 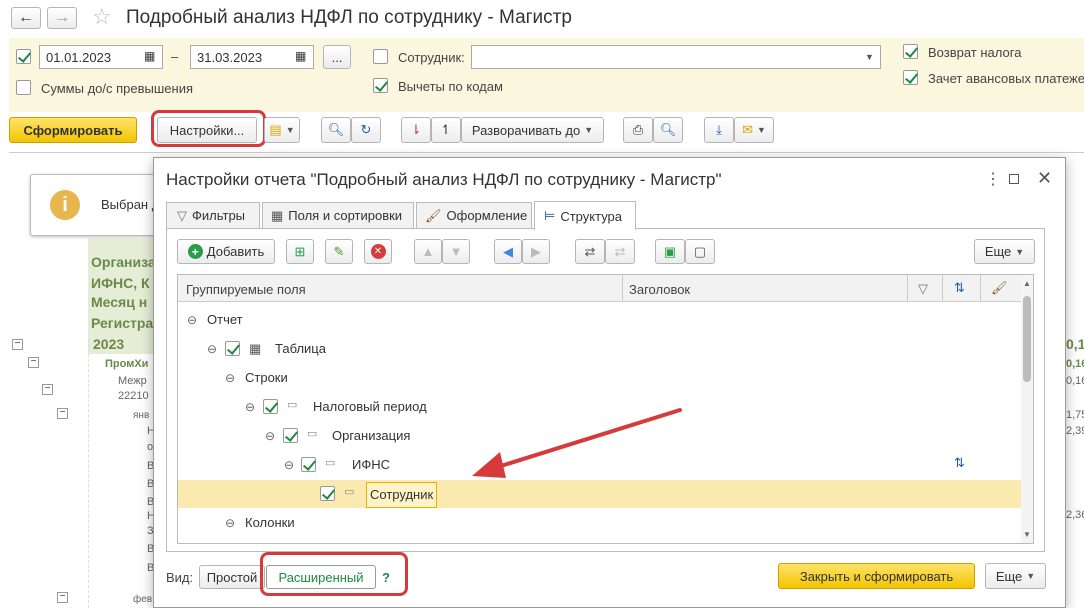 What do you see at coordinates (370, 406) in the screenshot?
I see `tree-node-tax-period: Налоговый период` at bounding box center [370, 406].